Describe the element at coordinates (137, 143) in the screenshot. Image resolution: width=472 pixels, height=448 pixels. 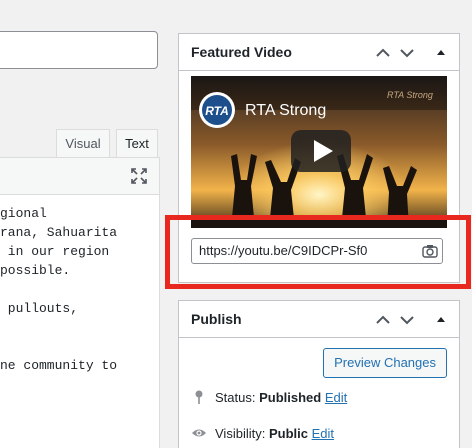
I see `tab-text: Text` at that location.